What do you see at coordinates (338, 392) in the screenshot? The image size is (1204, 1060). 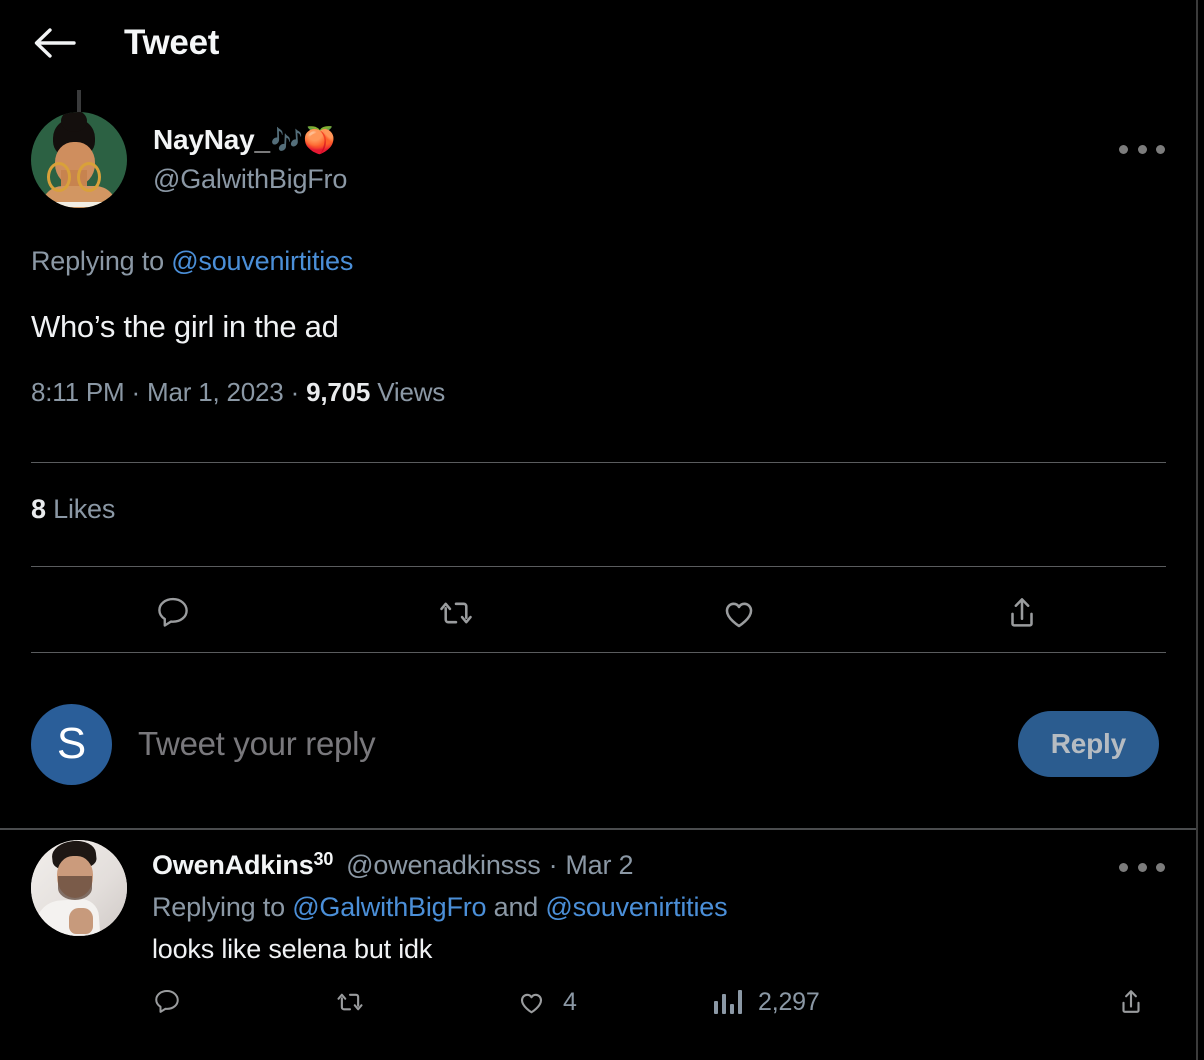 I see `views-count: 9,705` at bounding box center [338, 392].